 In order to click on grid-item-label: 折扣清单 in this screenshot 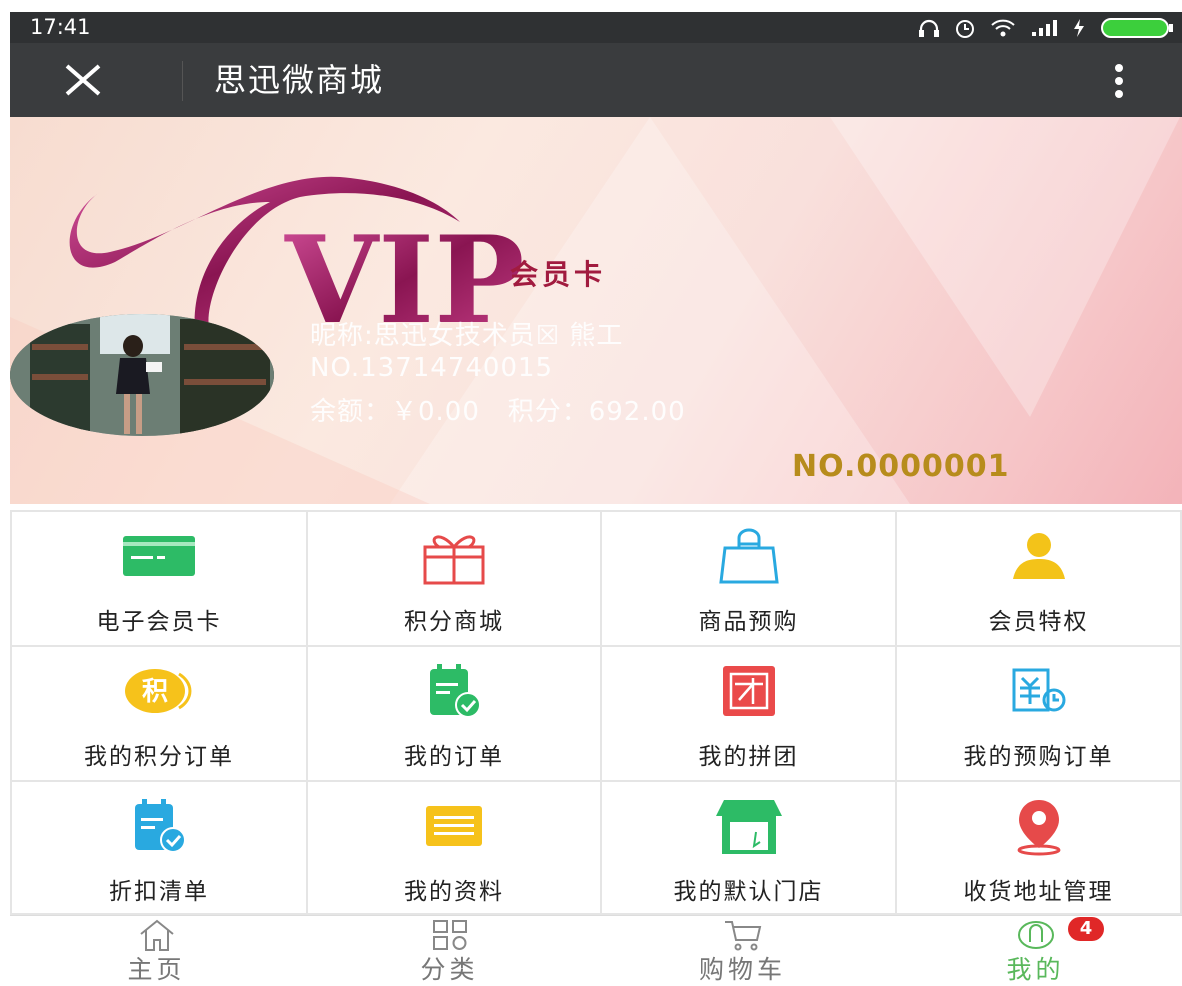, I will do `click(159, 892)`.